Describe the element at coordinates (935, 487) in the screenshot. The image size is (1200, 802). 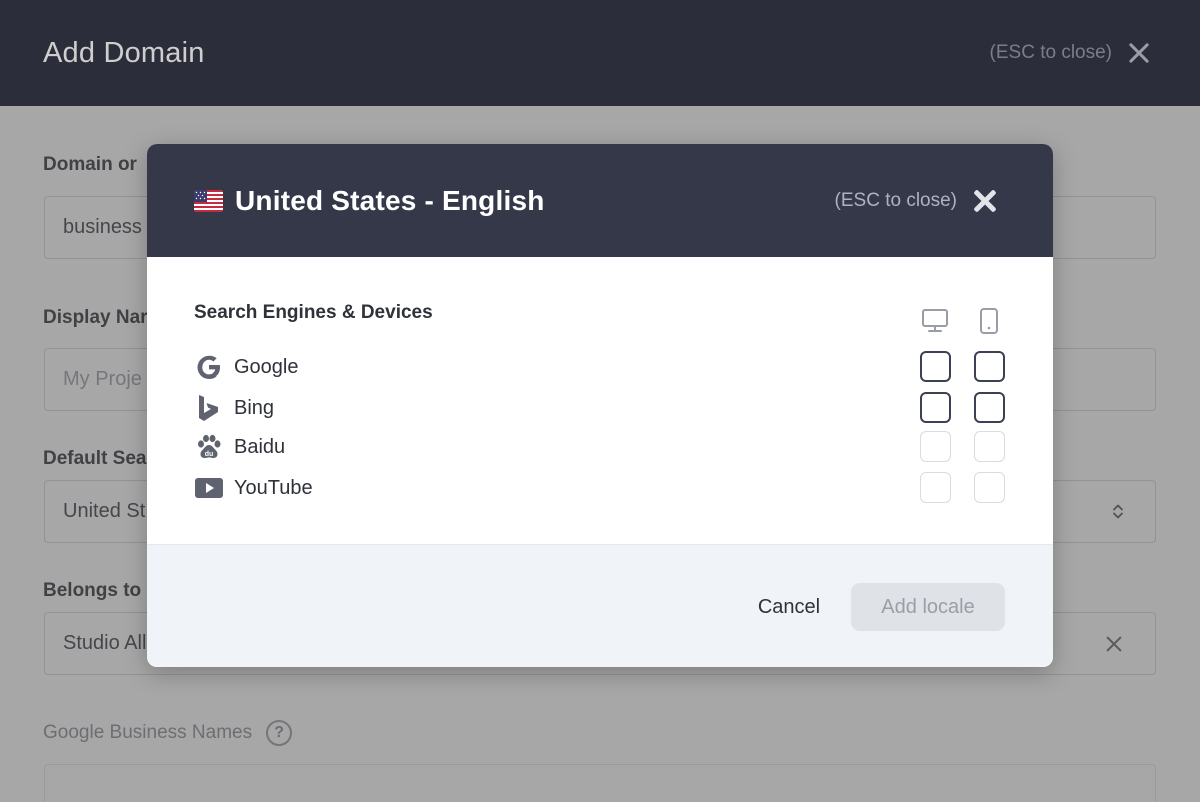
I see `youtube-desktop-checkbox` at that location.